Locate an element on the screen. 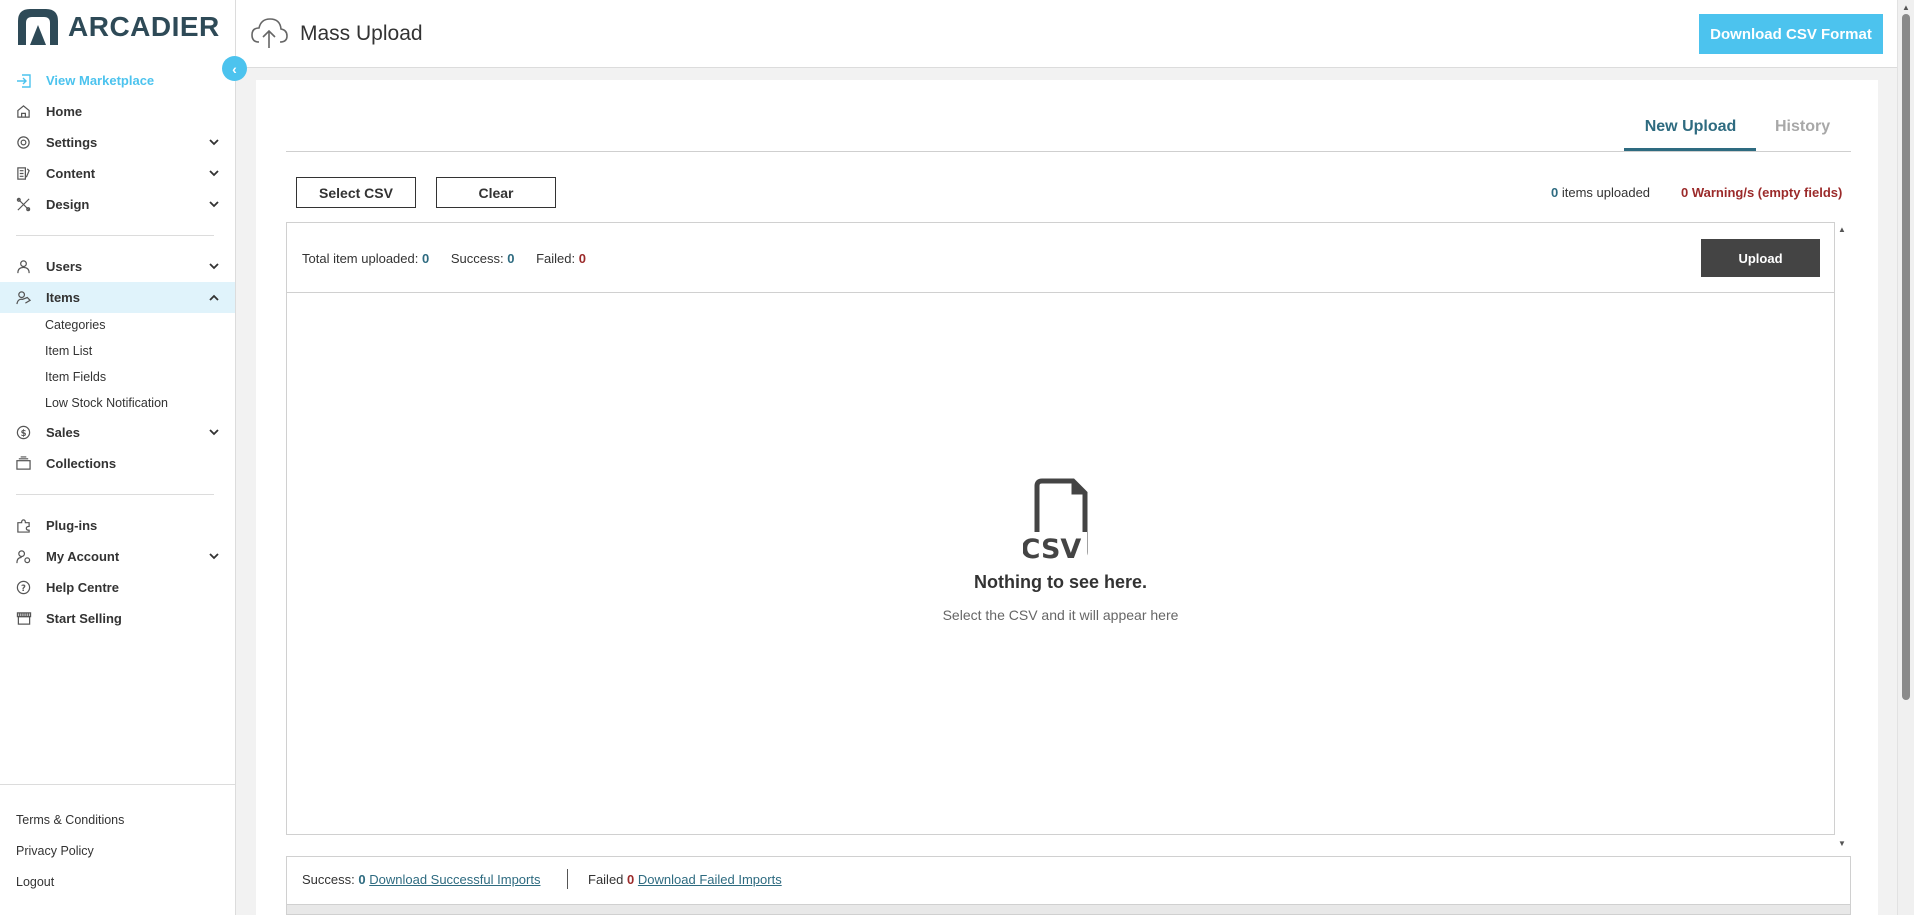 This screenshot has width=1914, height=915. puzzle-icon is located at coordinates (23, 525).